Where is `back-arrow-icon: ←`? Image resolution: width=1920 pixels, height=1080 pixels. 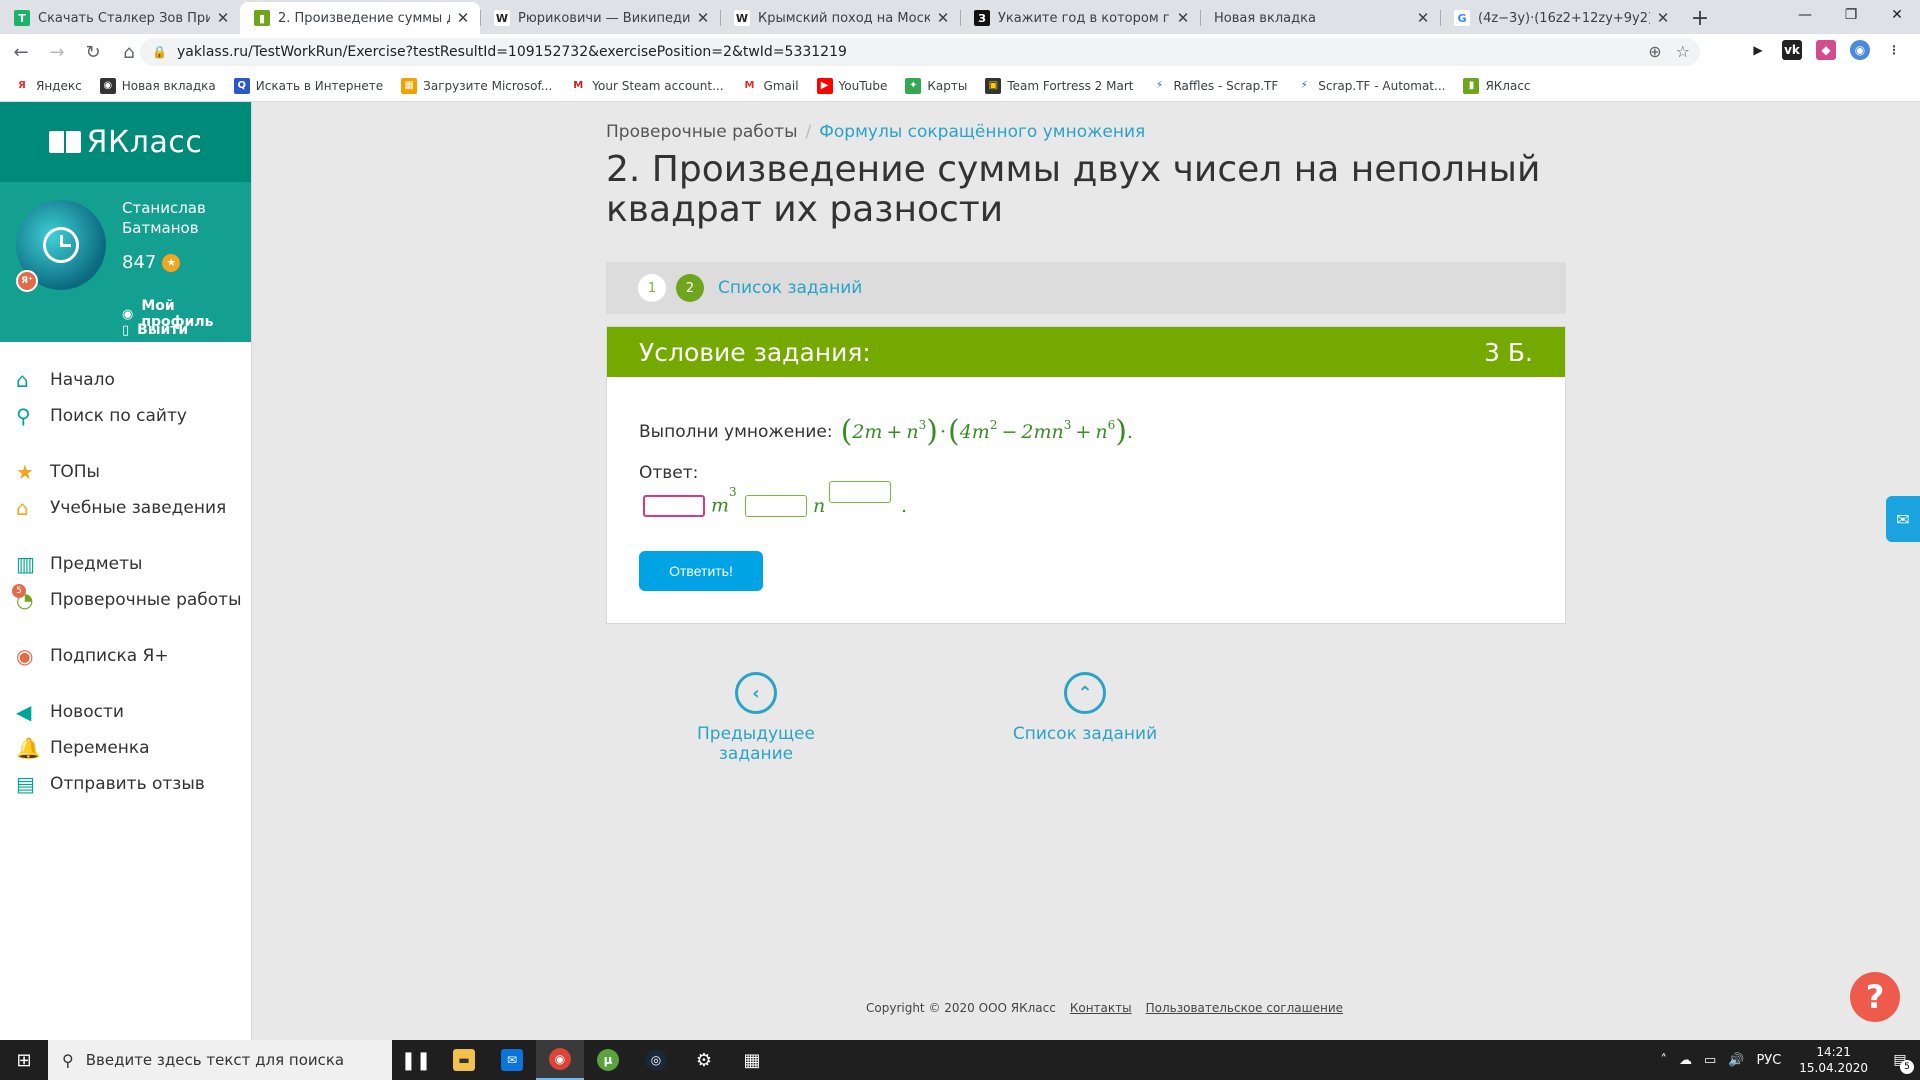
back-arrow-icon: ← is located at coordinates (21, 52).